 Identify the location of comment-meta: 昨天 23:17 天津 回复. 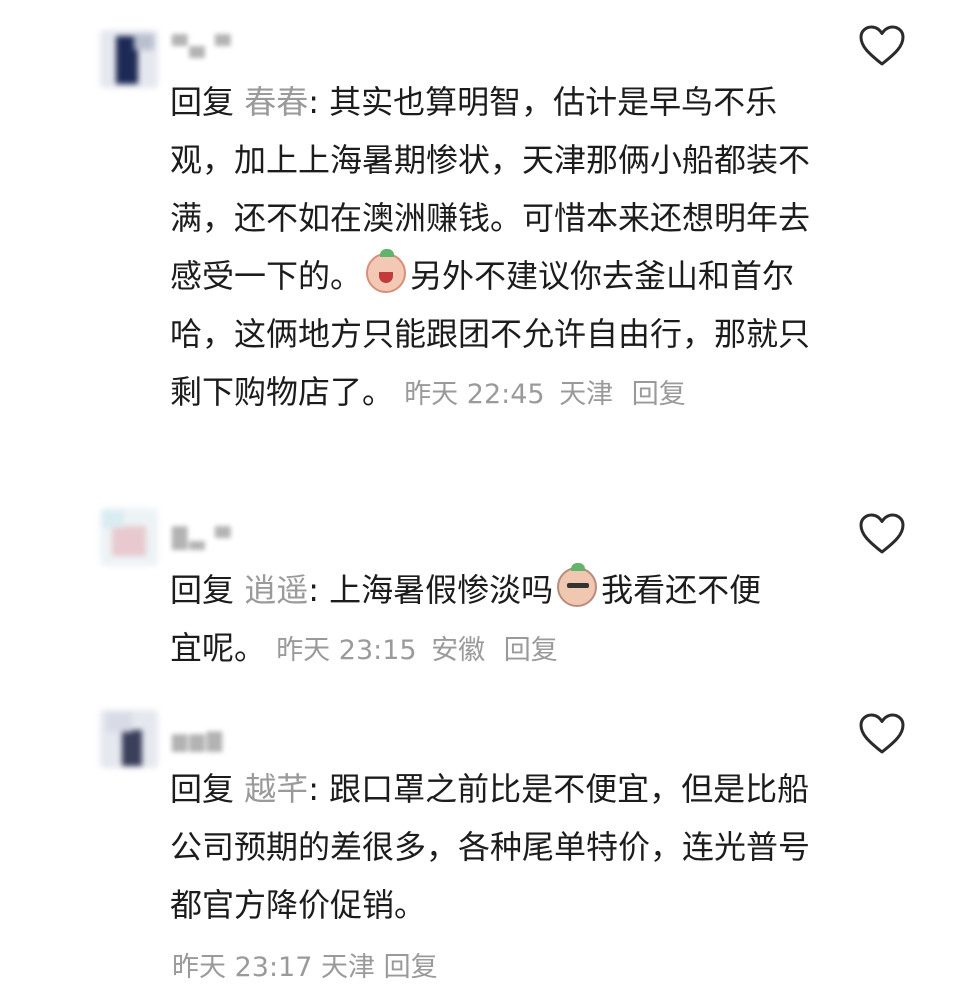
(305, 964).